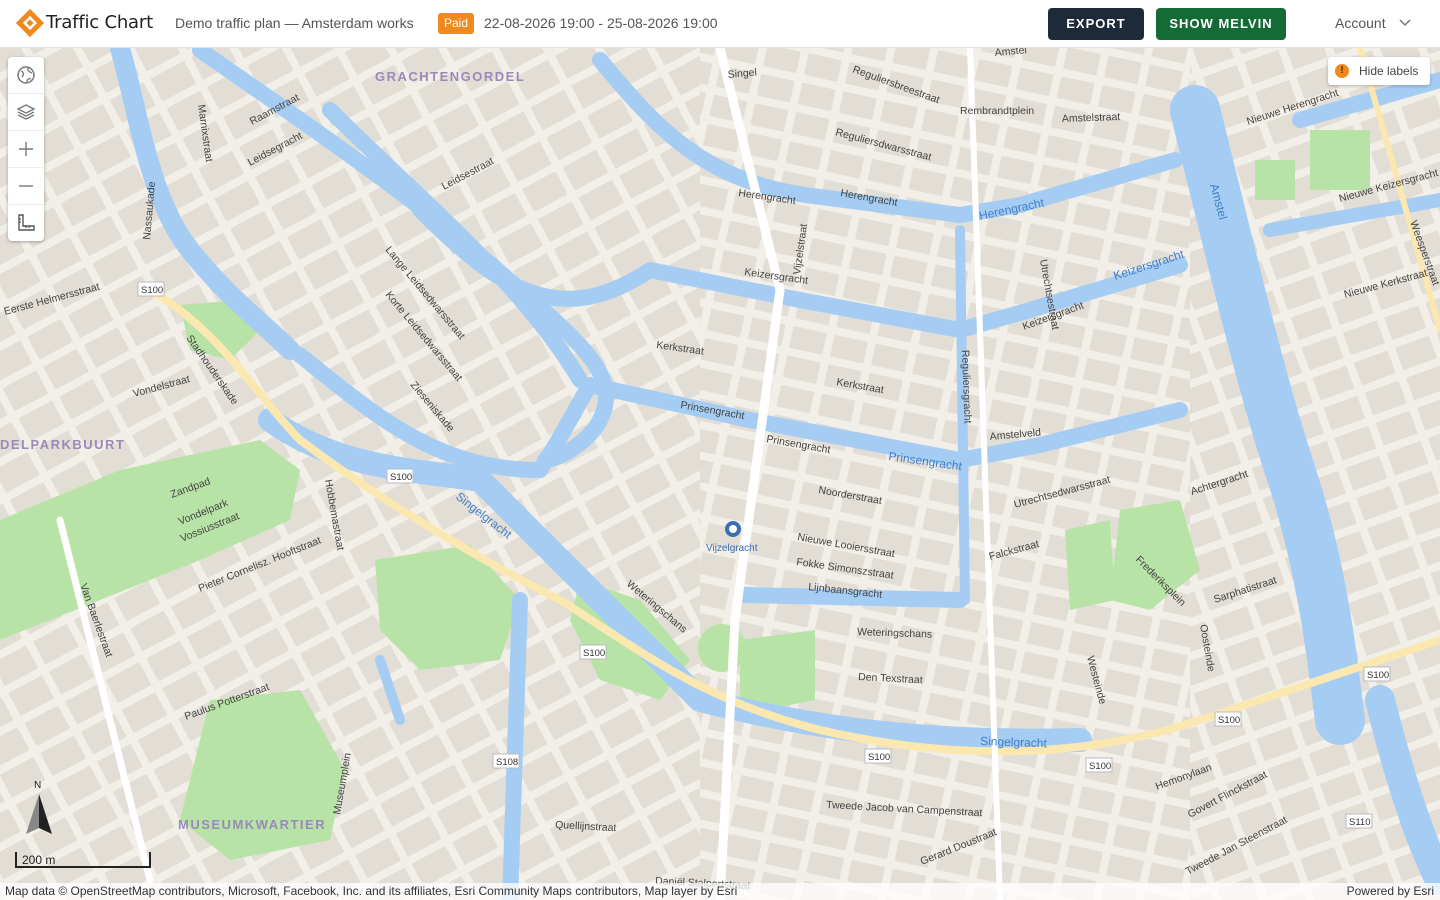 The height and width of the screenshot is (900, 1440). I want to click on waterway-label: Singelgracht, so click(1014, 742).